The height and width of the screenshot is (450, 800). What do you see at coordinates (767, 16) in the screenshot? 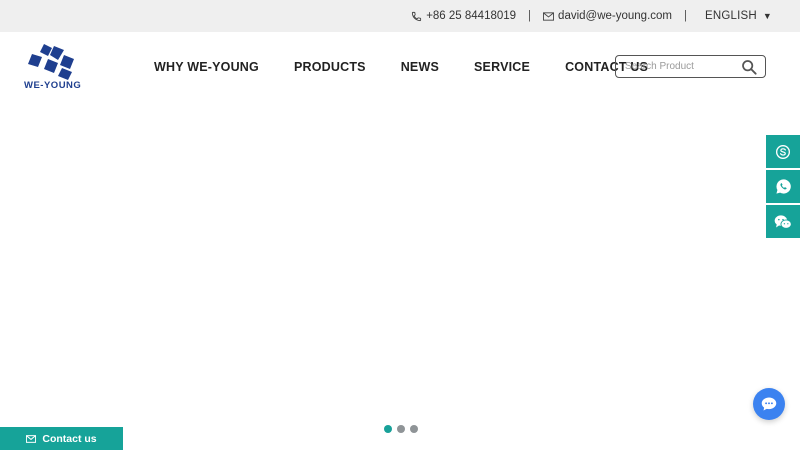
I see `caret-down-icon: ▼` at bounding box center [767, 16].